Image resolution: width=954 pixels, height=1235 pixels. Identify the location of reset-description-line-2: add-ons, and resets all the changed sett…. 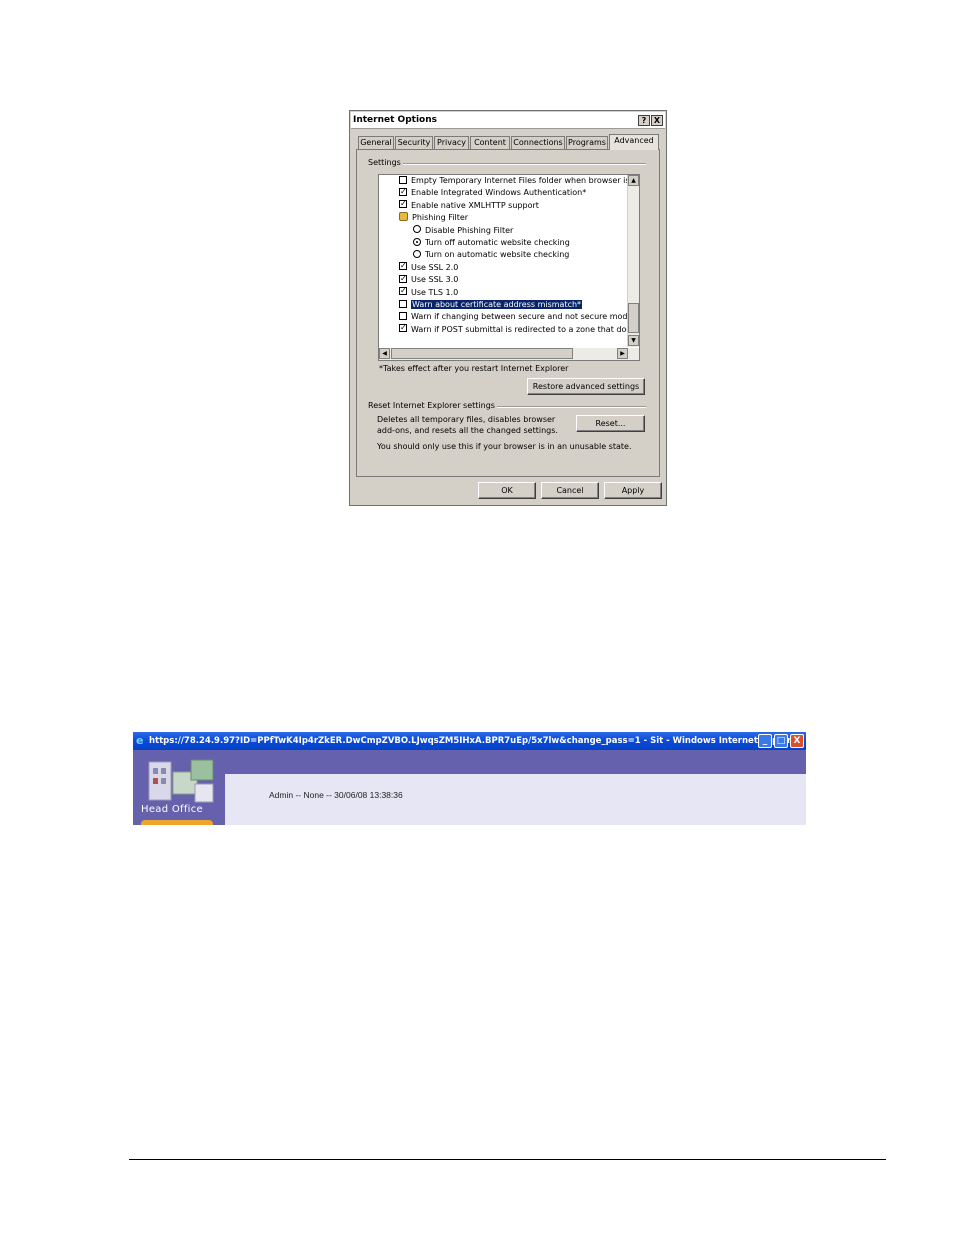
(467, 430).